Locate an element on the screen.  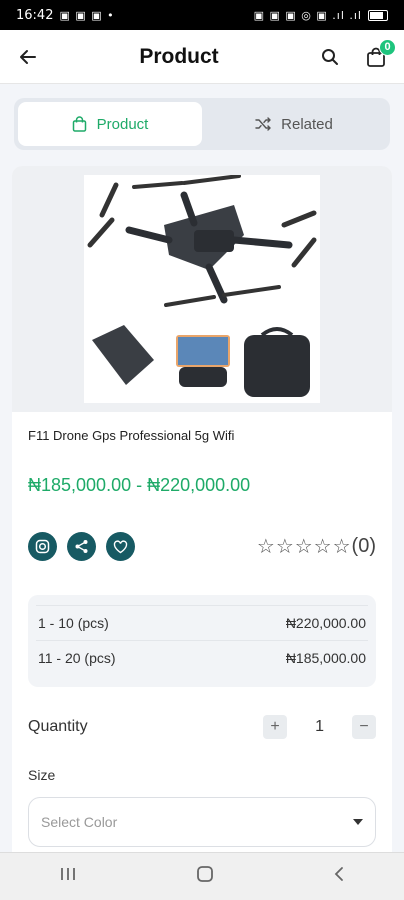
search-icon is located at coordinates (330, 56).